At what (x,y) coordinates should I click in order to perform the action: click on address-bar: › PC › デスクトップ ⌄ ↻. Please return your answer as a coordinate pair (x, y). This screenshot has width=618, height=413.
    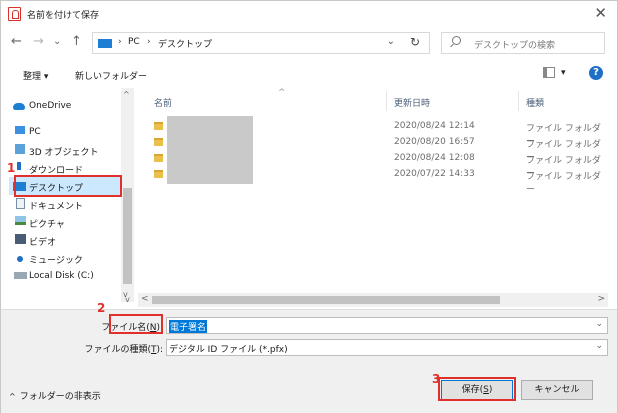
    Looking at the image, I should click on (261, 43).